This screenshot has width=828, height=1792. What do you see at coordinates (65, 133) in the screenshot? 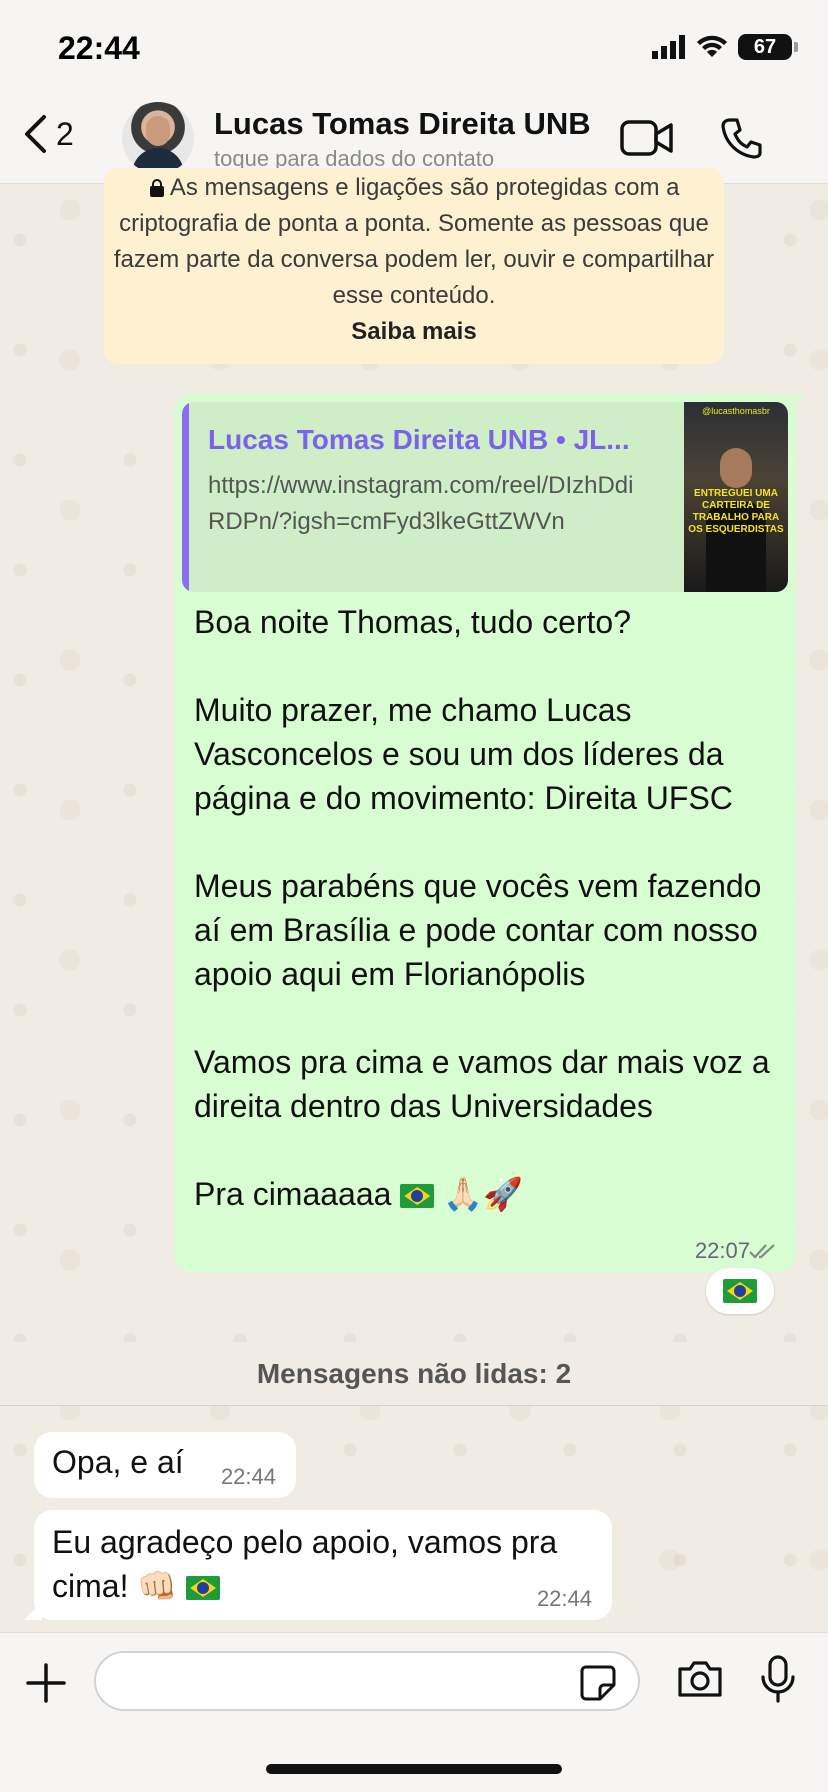
I see `unread-chats-count: 2` at bounding box center [65, 133].